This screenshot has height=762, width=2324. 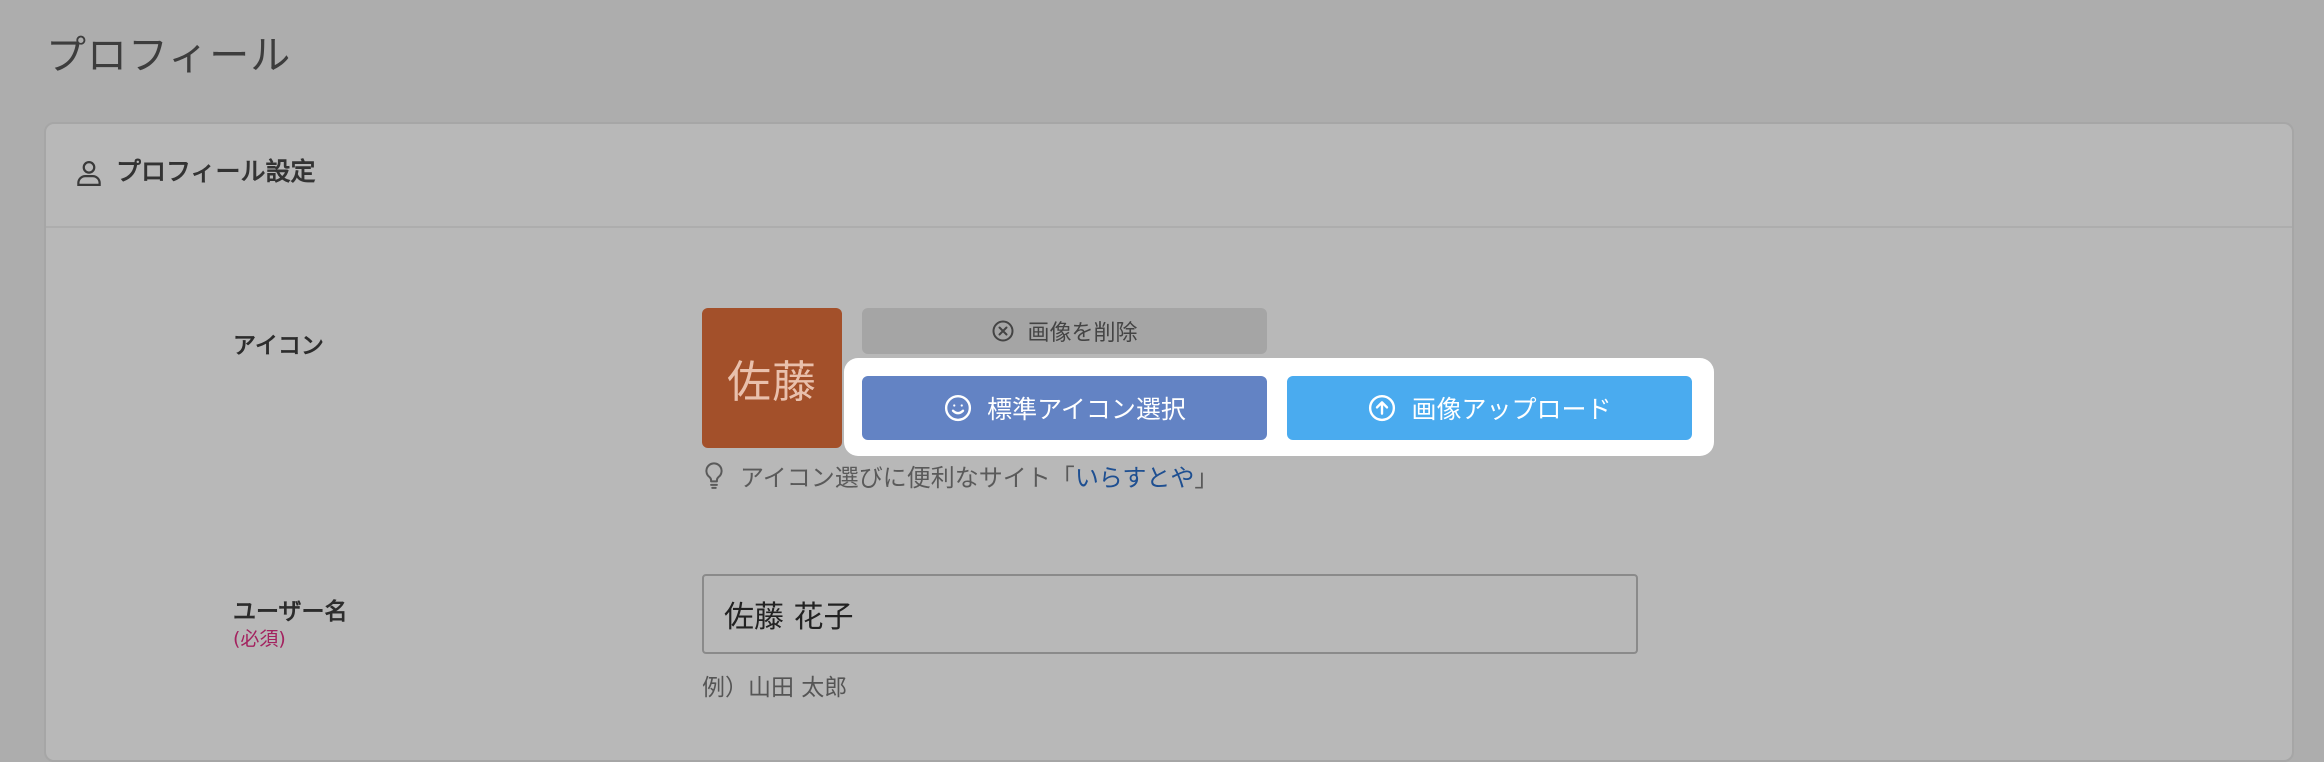 I want to click on smiley-icon, so click(x=958, y=408).